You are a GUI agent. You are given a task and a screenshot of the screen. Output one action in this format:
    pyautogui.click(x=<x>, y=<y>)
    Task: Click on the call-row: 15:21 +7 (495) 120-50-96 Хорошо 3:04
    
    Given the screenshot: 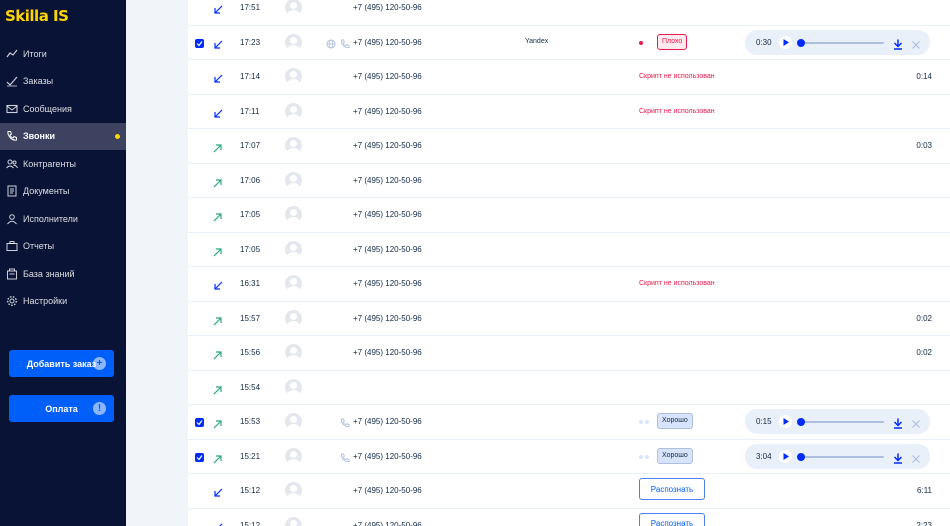 What is the action you would take?
    pyautogui.click(x=569, y=457)
    